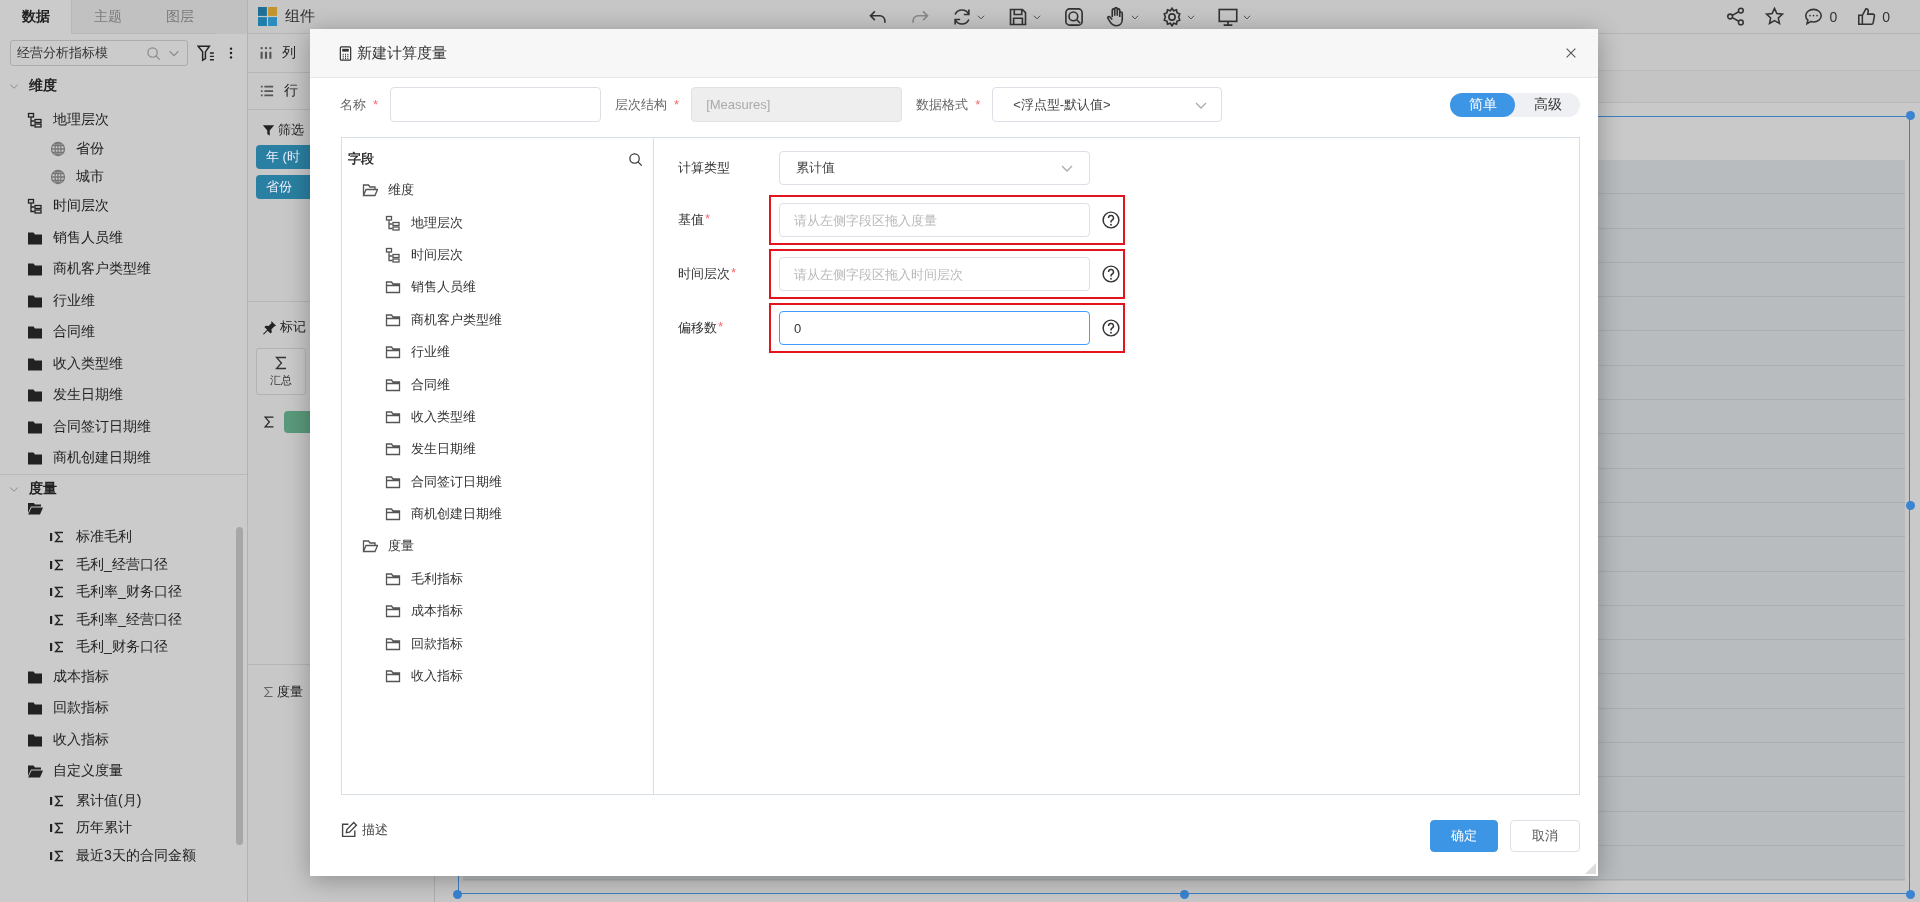 This screenshot has height=902, width=1920. Describe the element at coordinates (1545, 835) in the screenshot. I see `cancel-button: 取消` at that location.